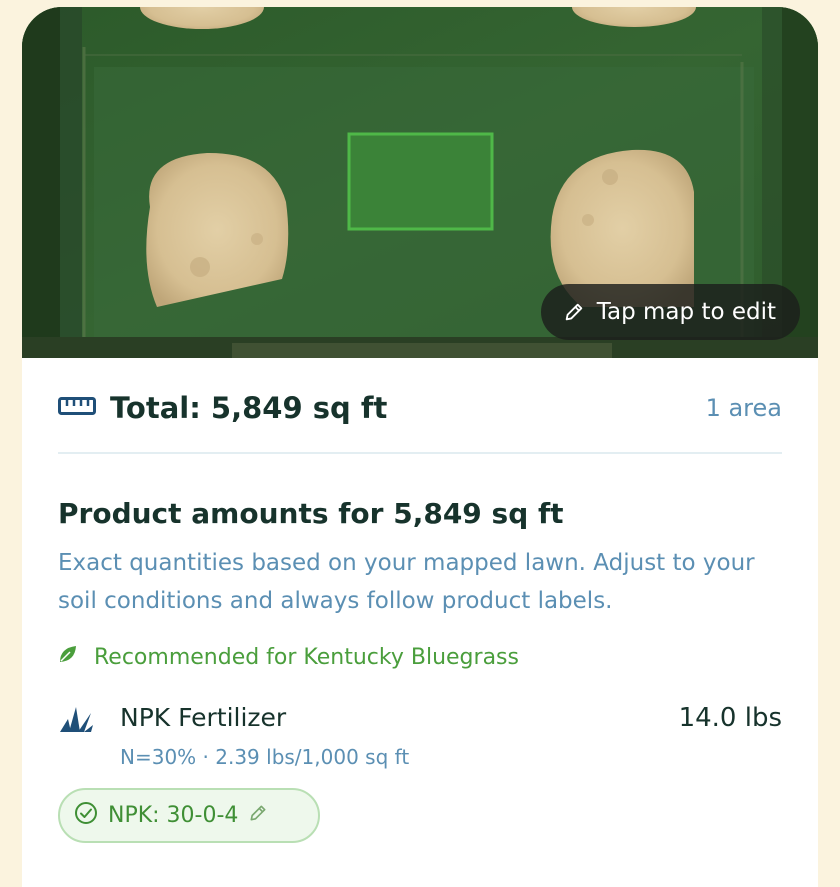 The height and width of the screenshot is (887, 840). I want to click on npk-ratio-chip: NPK: 30-0-4, so click(189, 815).